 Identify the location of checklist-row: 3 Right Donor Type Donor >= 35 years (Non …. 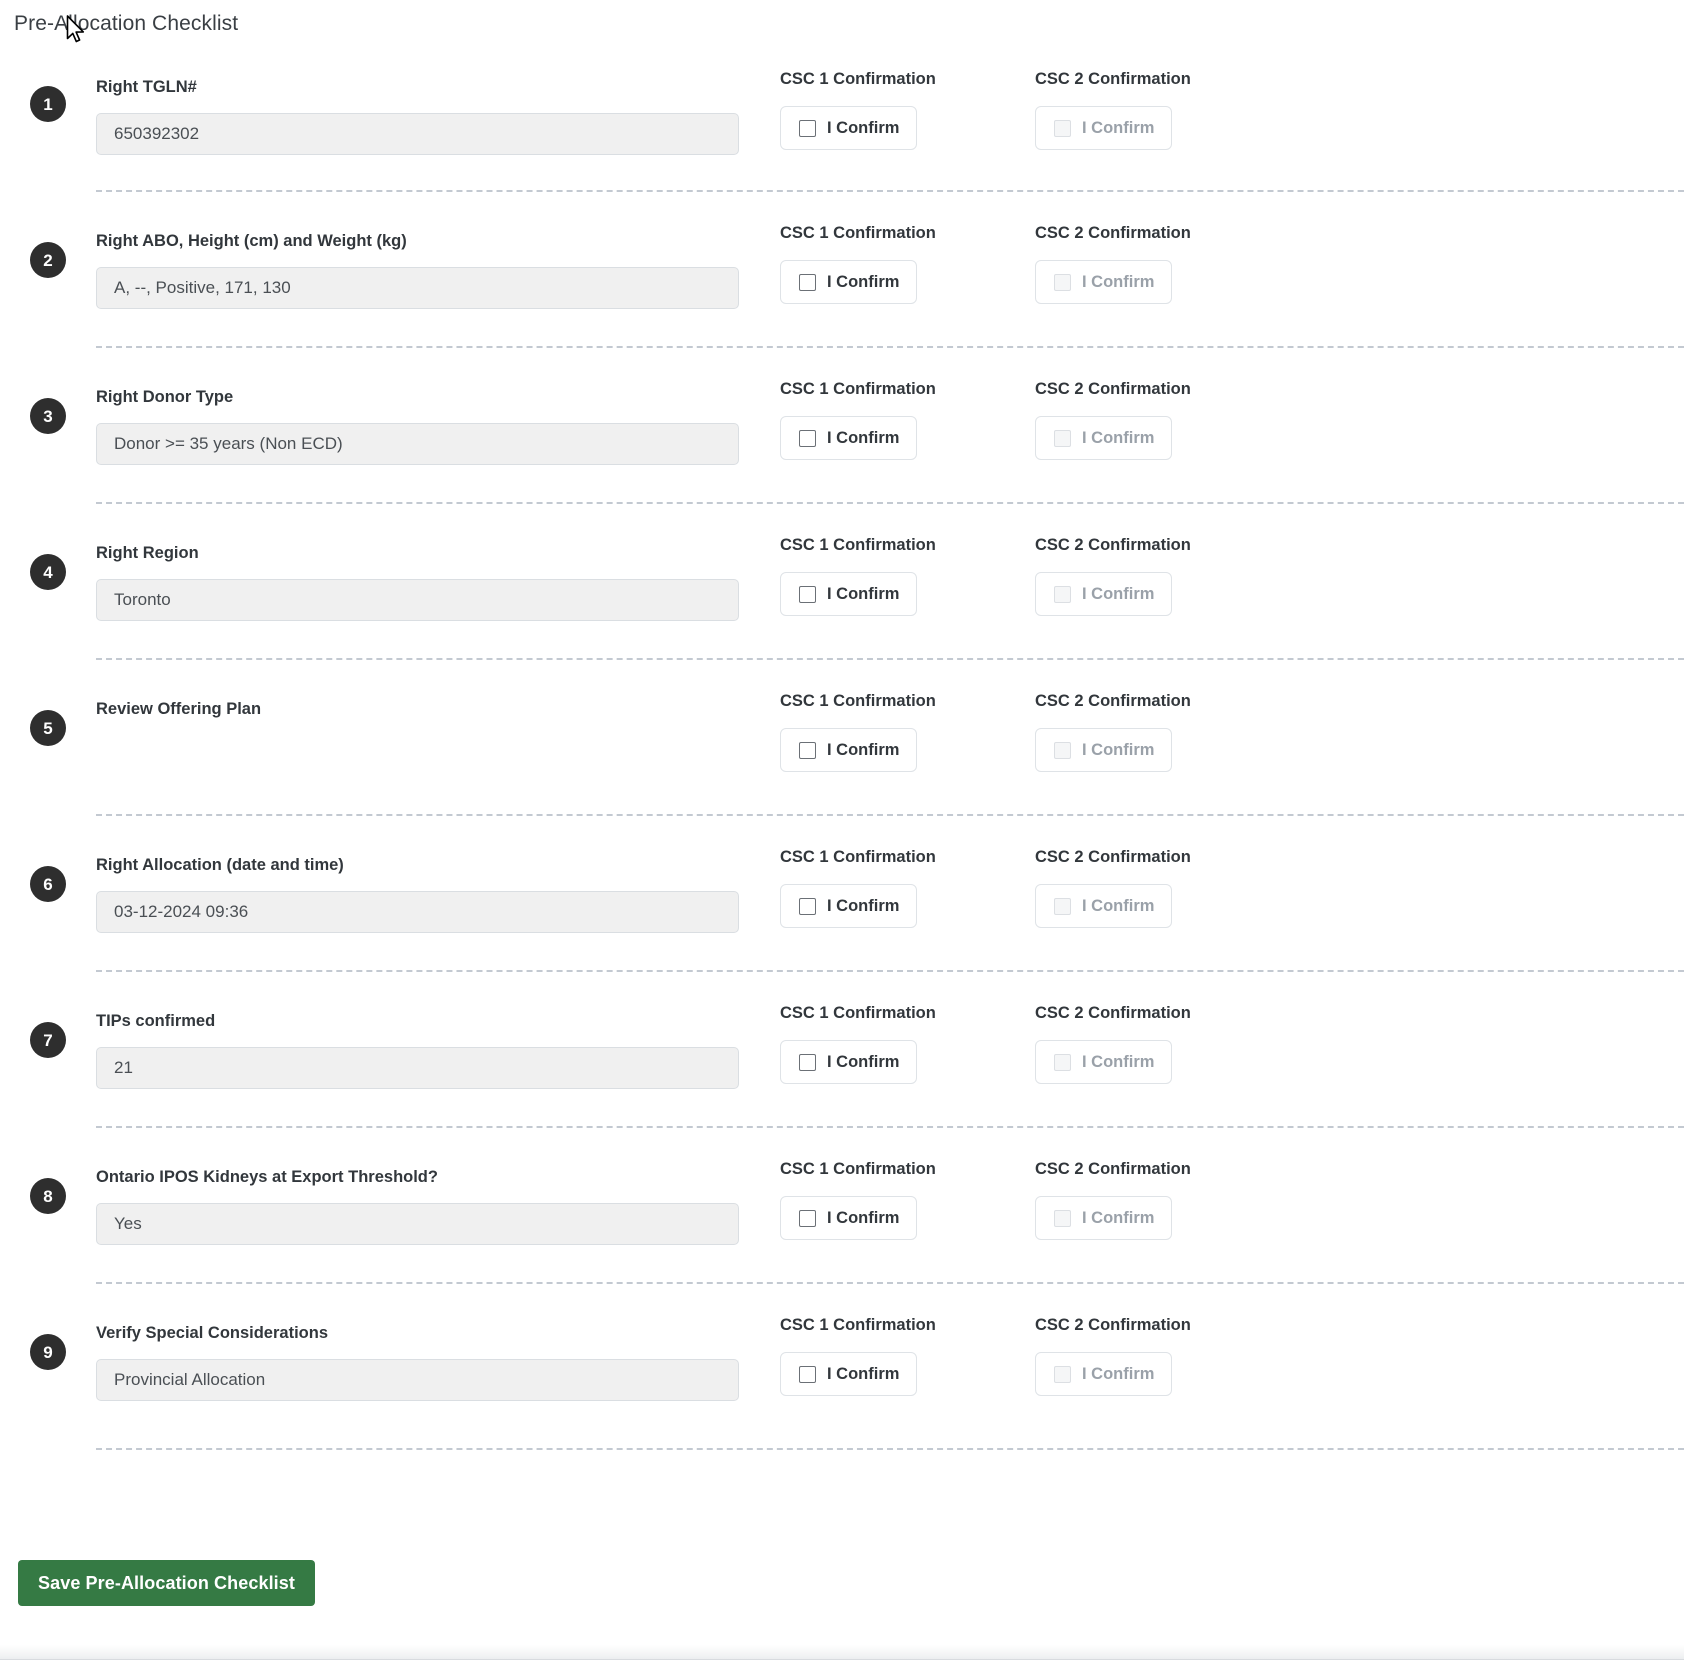
(842, 424).